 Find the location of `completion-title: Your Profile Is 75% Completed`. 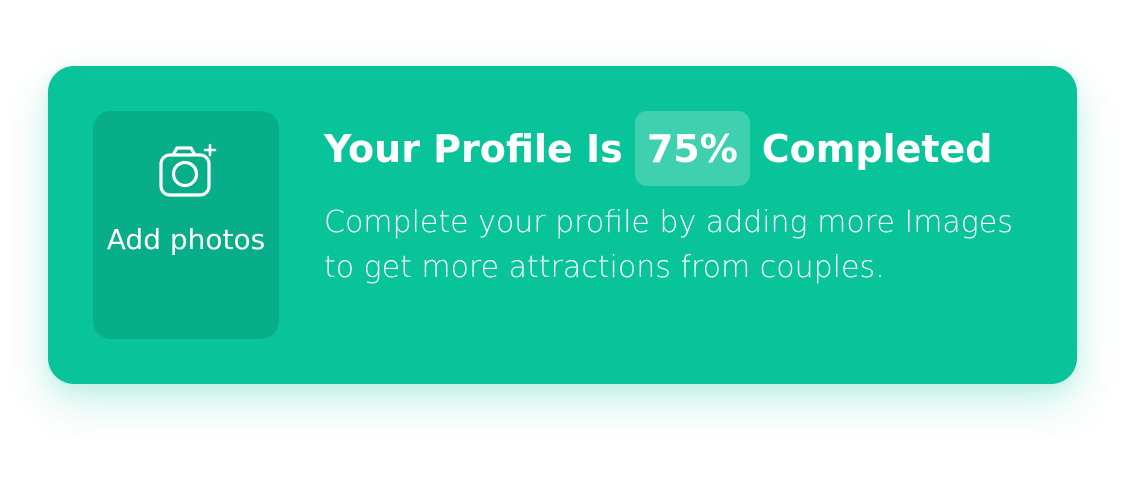

completion-title: Your Profile Is 75% Completed is located at coordinates (689, 148).